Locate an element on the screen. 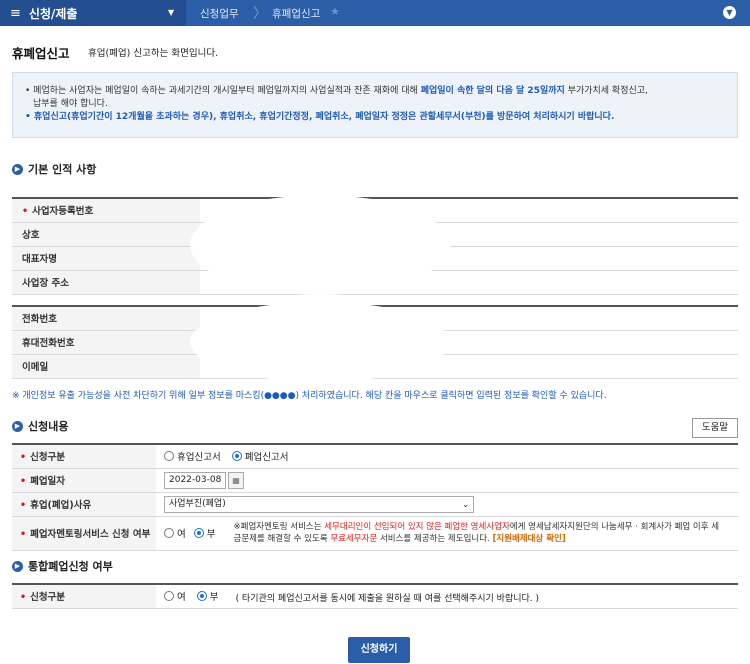  submit-button: 신청하기 is located at coordinates (379, 650).